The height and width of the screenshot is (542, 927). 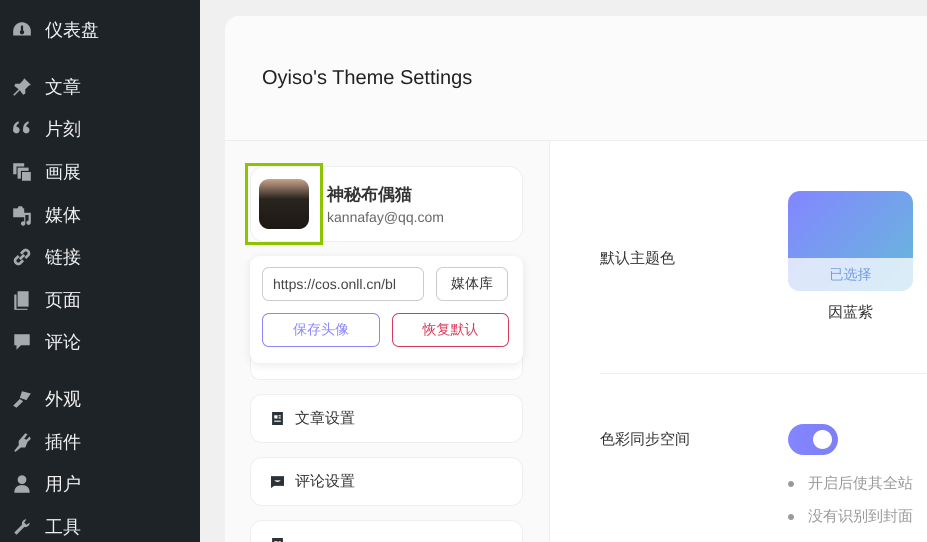 I want to click on document-icon, so click(x=277, y=418).